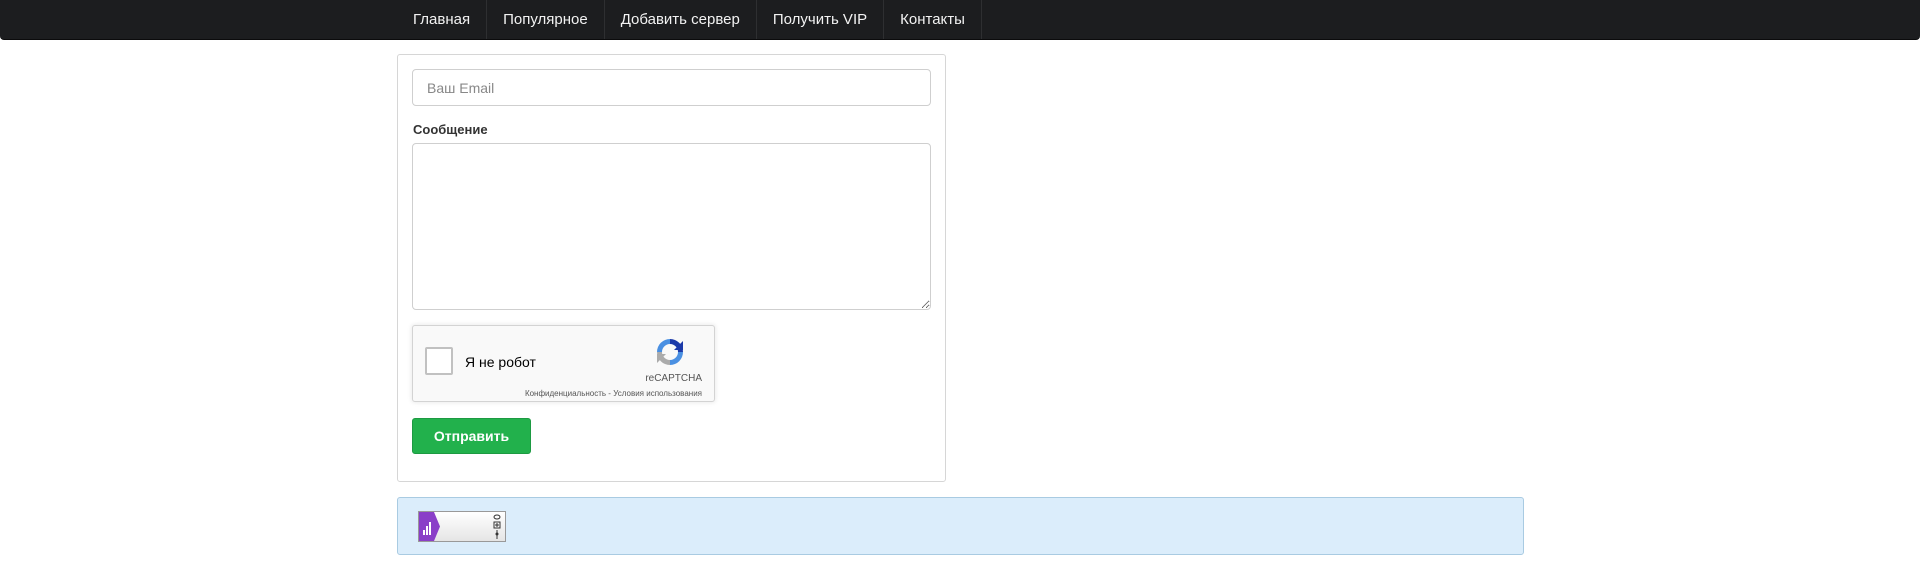 This screenshot has width=1920, height=570. Describe the element at coordinates (670, 352) in the screenshot. I see `recaptcha-logo-icon` at that location.